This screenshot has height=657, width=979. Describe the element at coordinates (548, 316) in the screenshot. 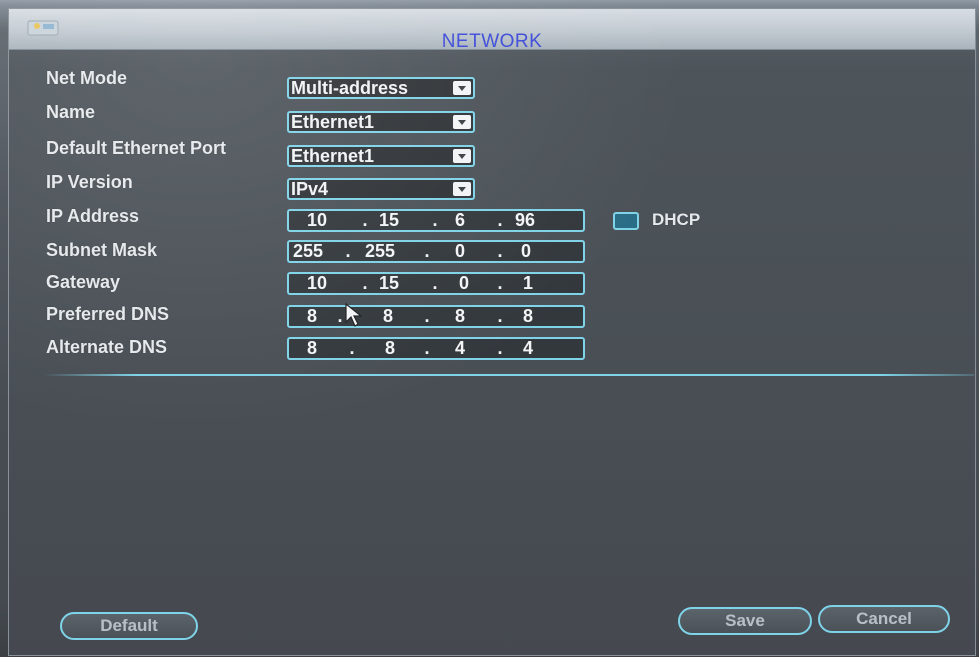

I see `preferred-dns-octet-4: 8` at that location.